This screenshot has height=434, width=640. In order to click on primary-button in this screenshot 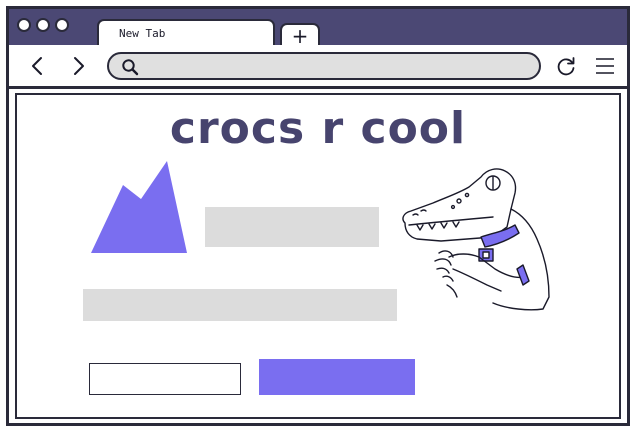, I will do `click(337, 377)`.